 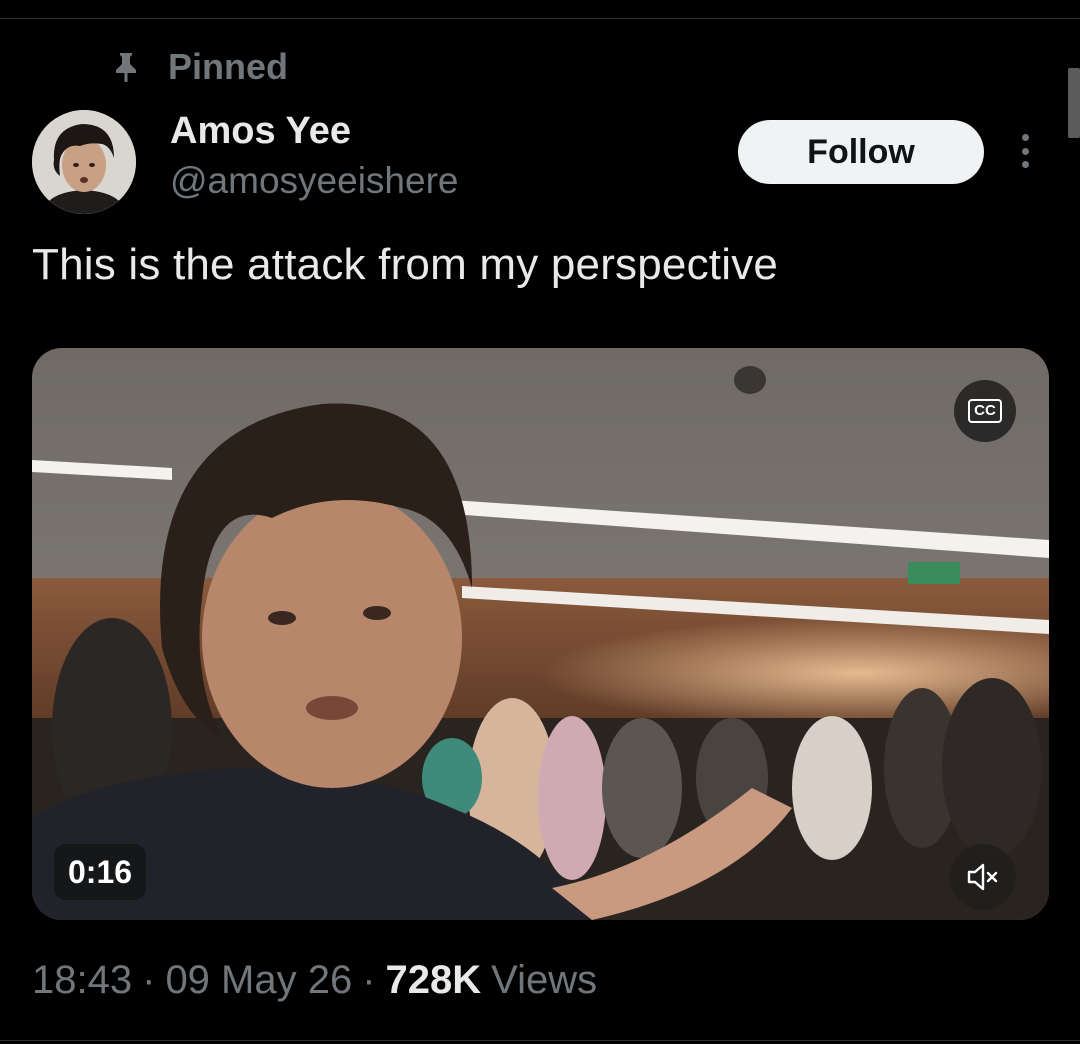 What do you see at coordinates (540, 18) in the screenshot?
I see `top-divider` at bounding box center [540, 18].